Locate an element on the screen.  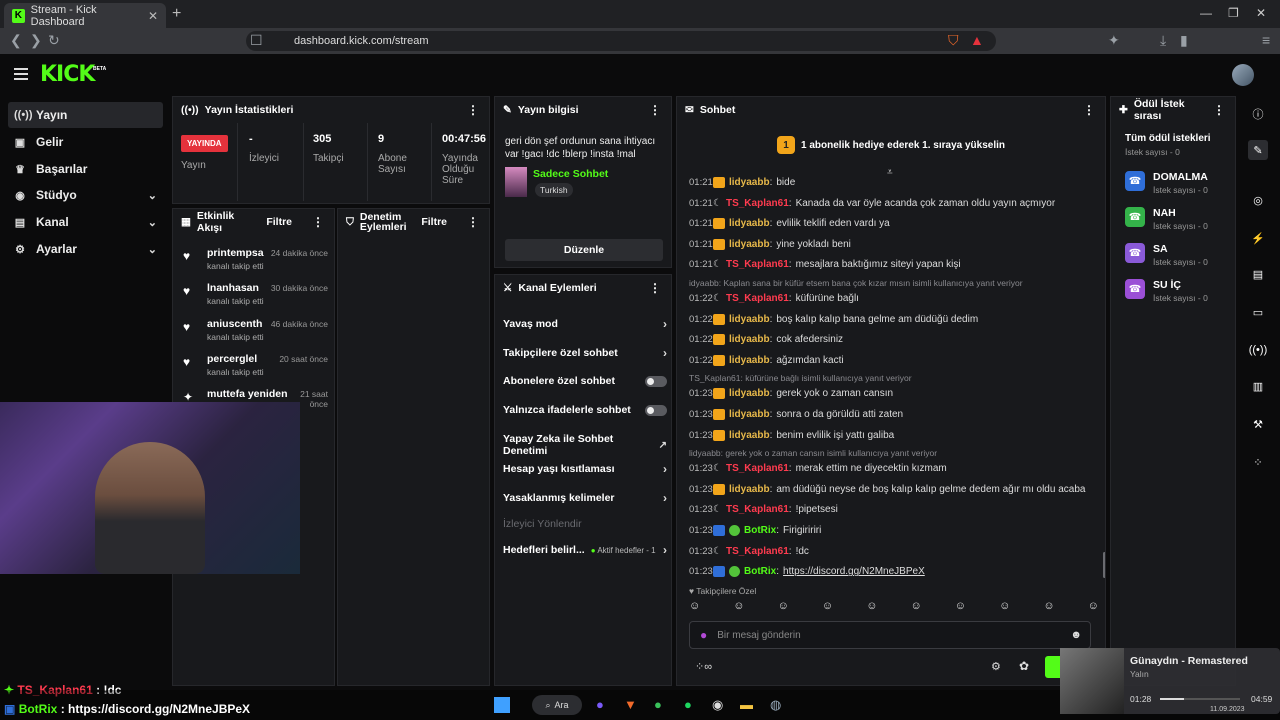
minimize-icon: — is located at coordinates (1206, 13).